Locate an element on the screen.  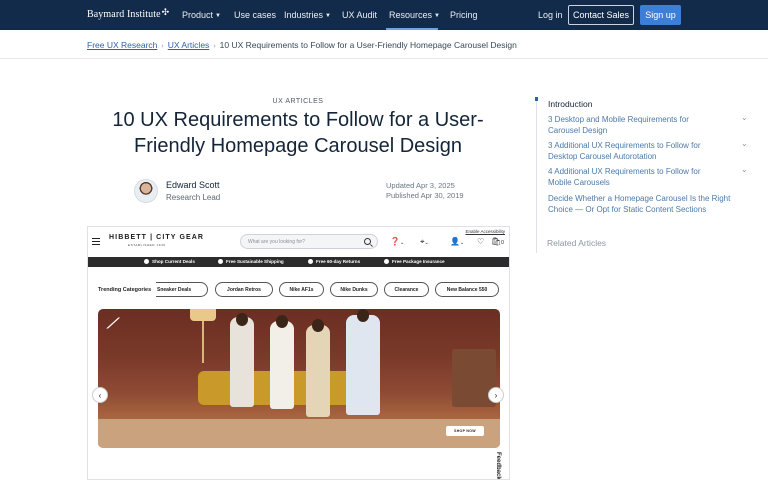
nav-use-cases: Use cases is located at coordinates (255, 15).